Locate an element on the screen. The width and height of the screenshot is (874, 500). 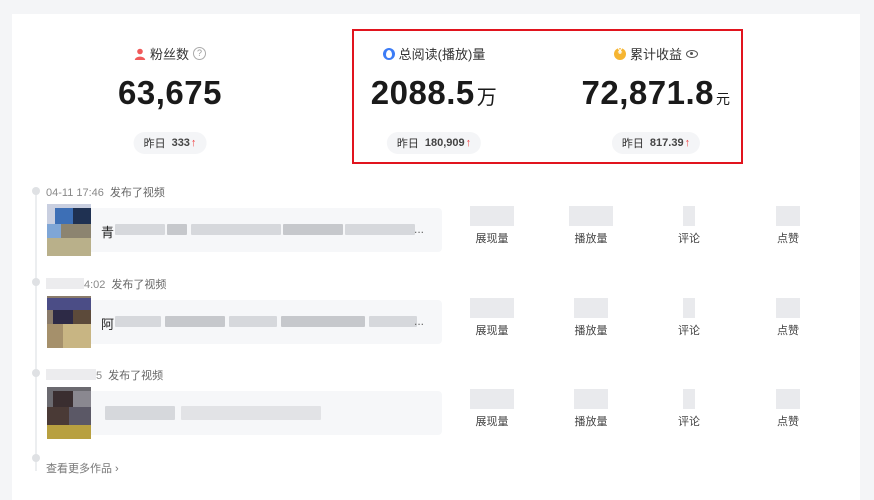
stat-fans-title: 粉丝数 ? is located at coordinates (170, 53).